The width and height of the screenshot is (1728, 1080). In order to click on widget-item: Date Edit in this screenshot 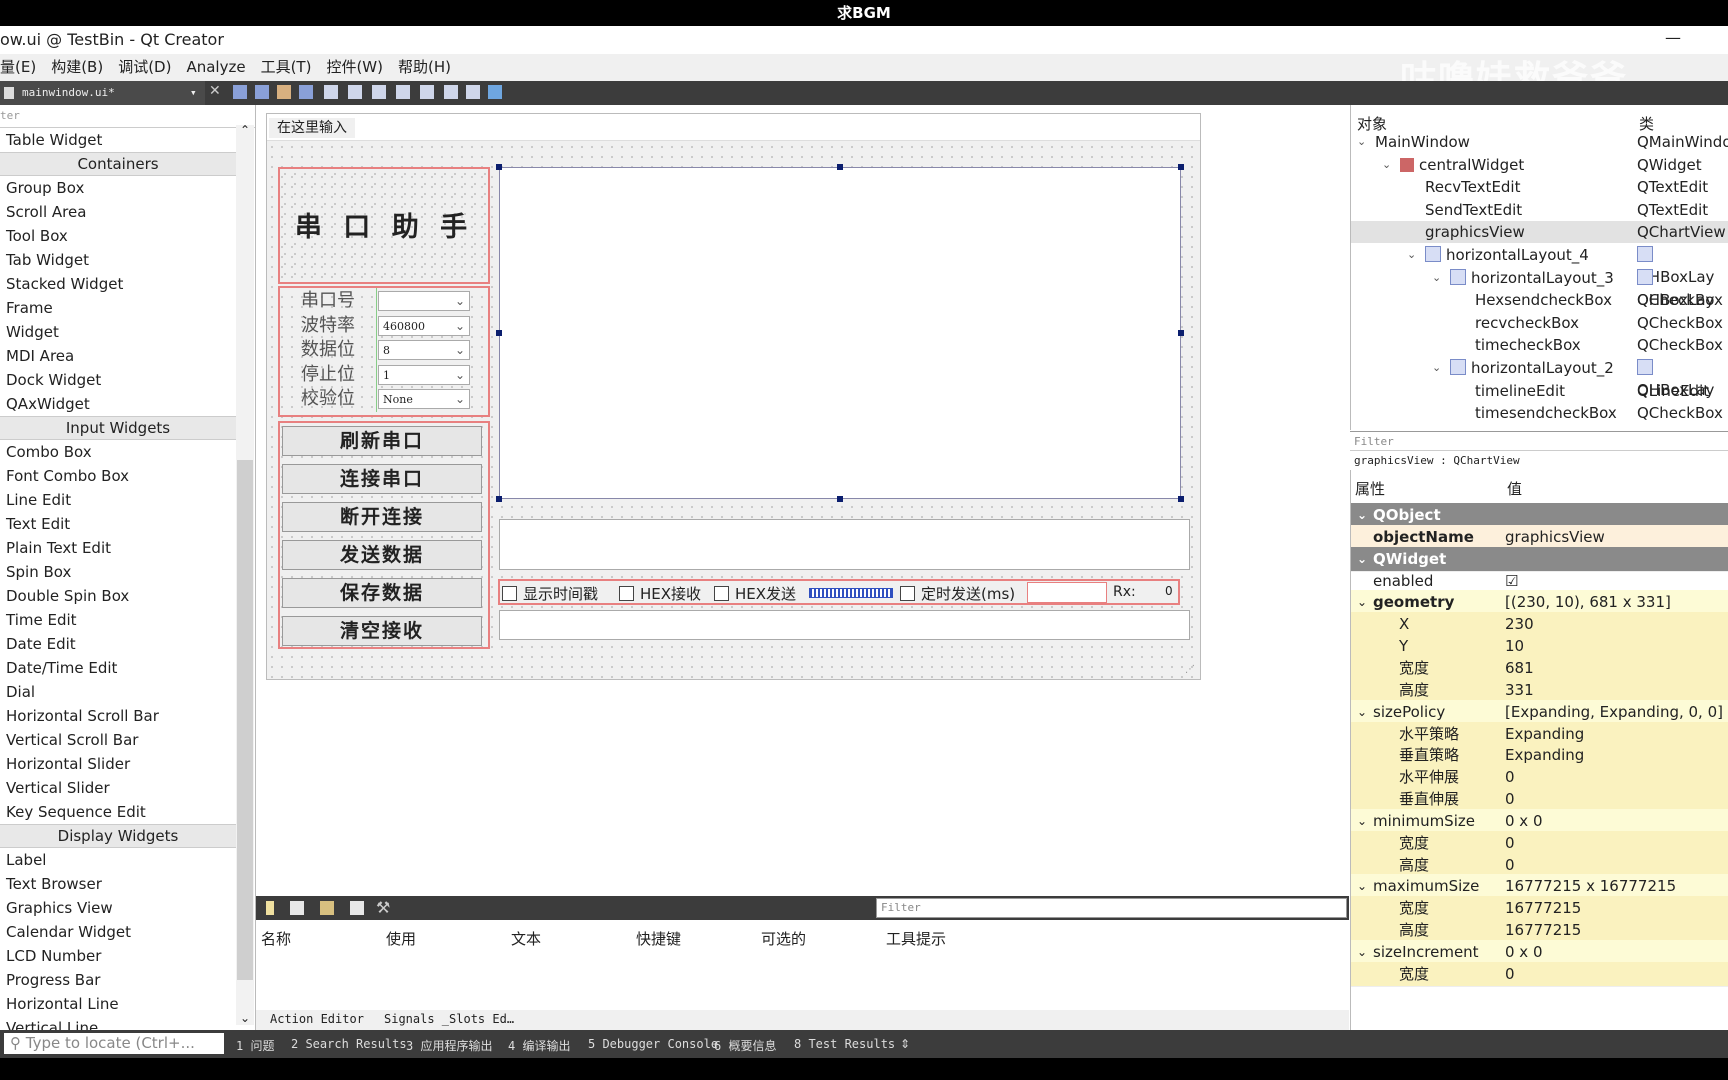, I will do `click(118, 644)`.